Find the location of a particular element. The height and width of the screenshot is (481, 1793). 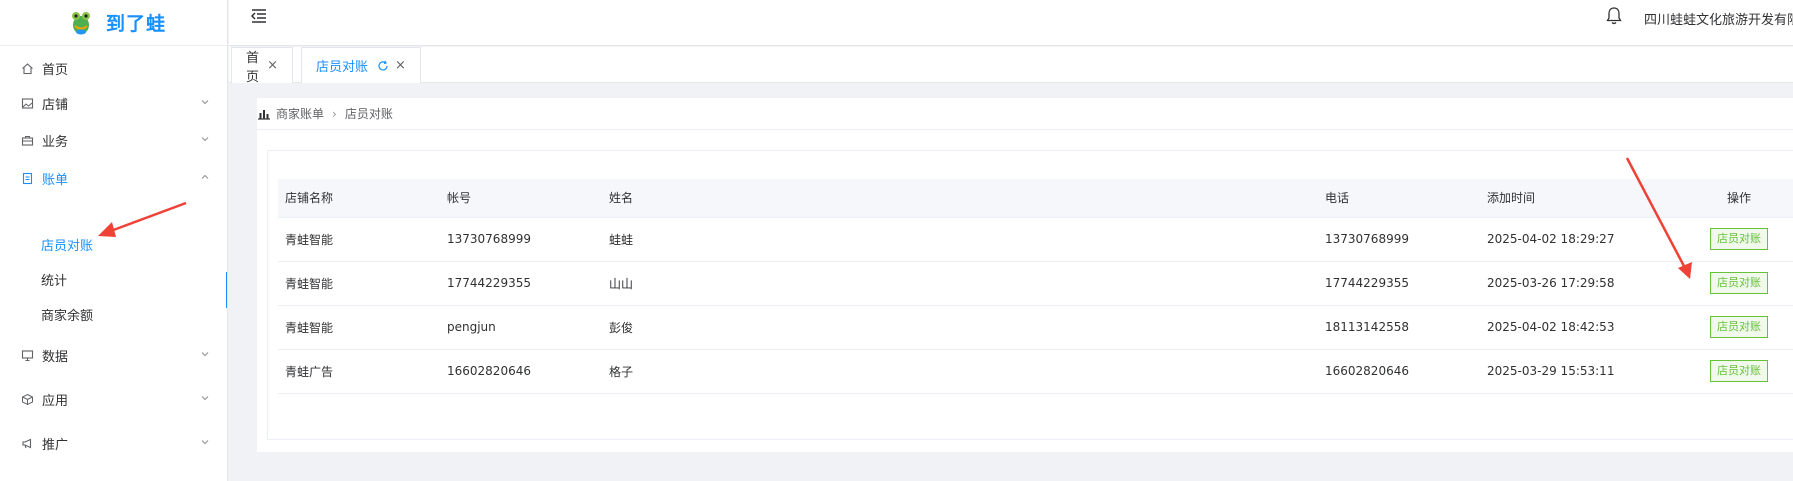

sidebar-item-label: 数据 is located at coordinates (55, 357).